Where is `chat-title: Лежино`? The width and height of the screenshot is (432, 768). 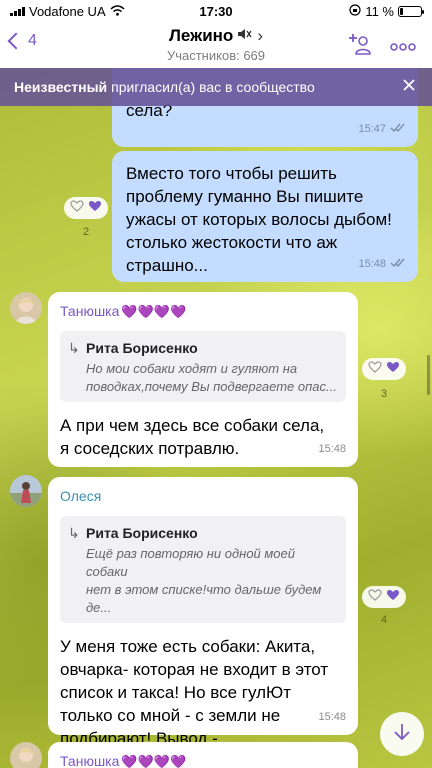 chat-title: Лежино is located at coordinates (201, 35).